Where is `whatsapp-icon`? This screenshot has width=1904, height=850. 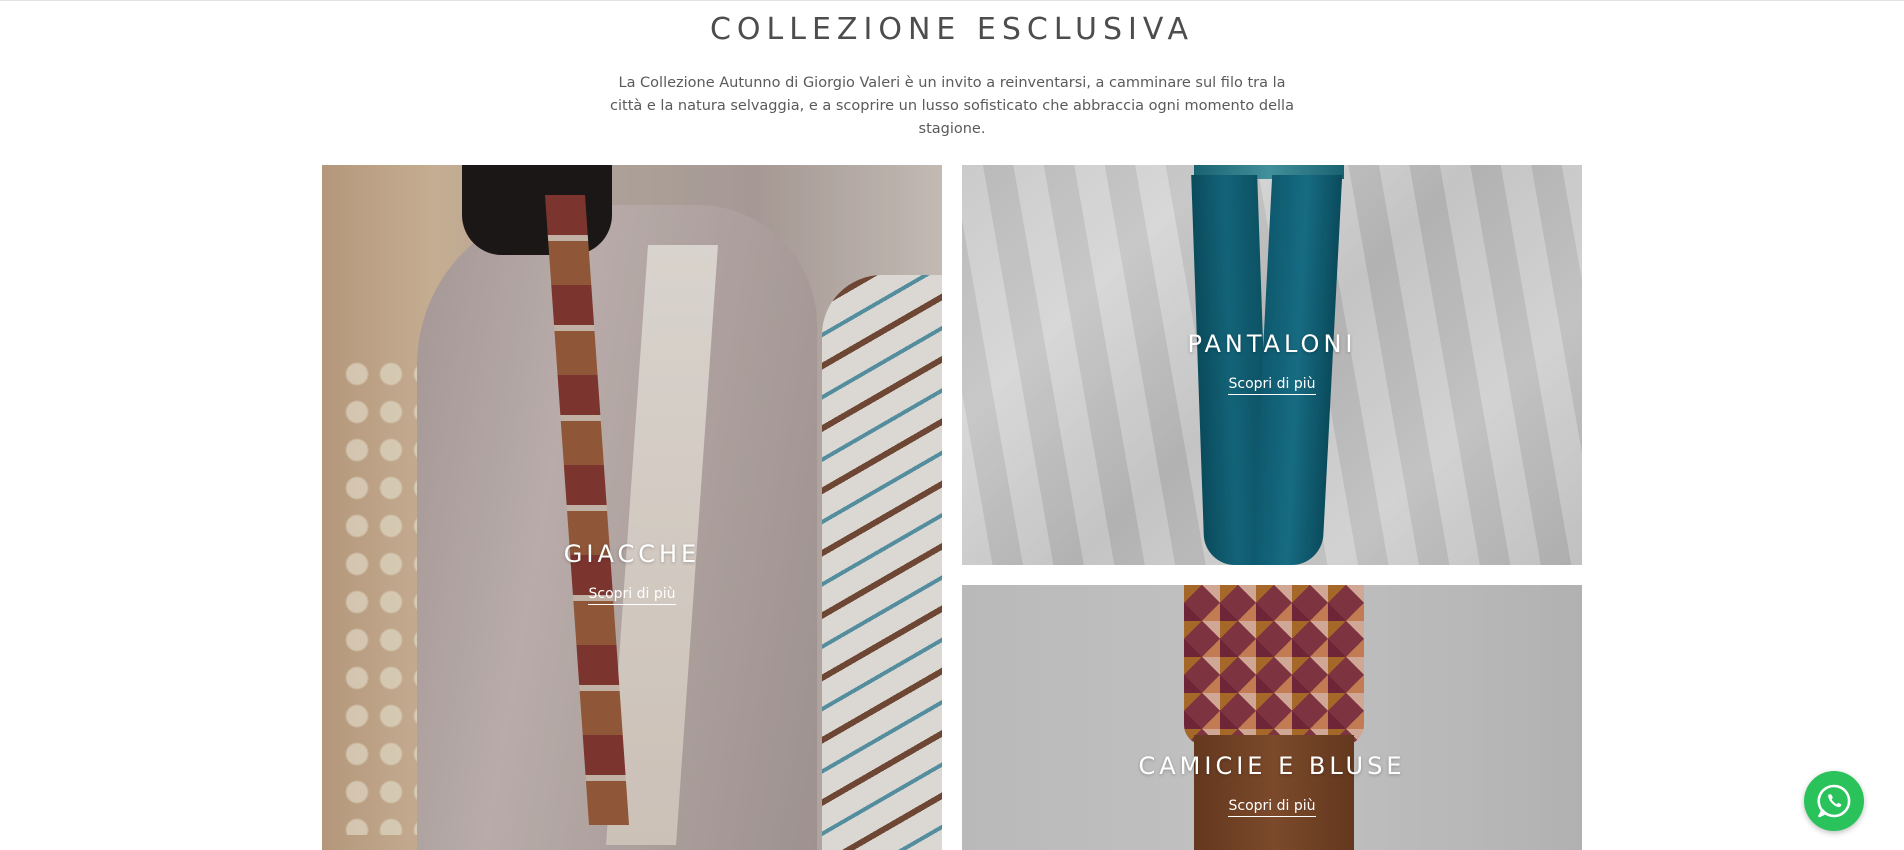 whatsapp-icon is located at coordinates (1834, 801).